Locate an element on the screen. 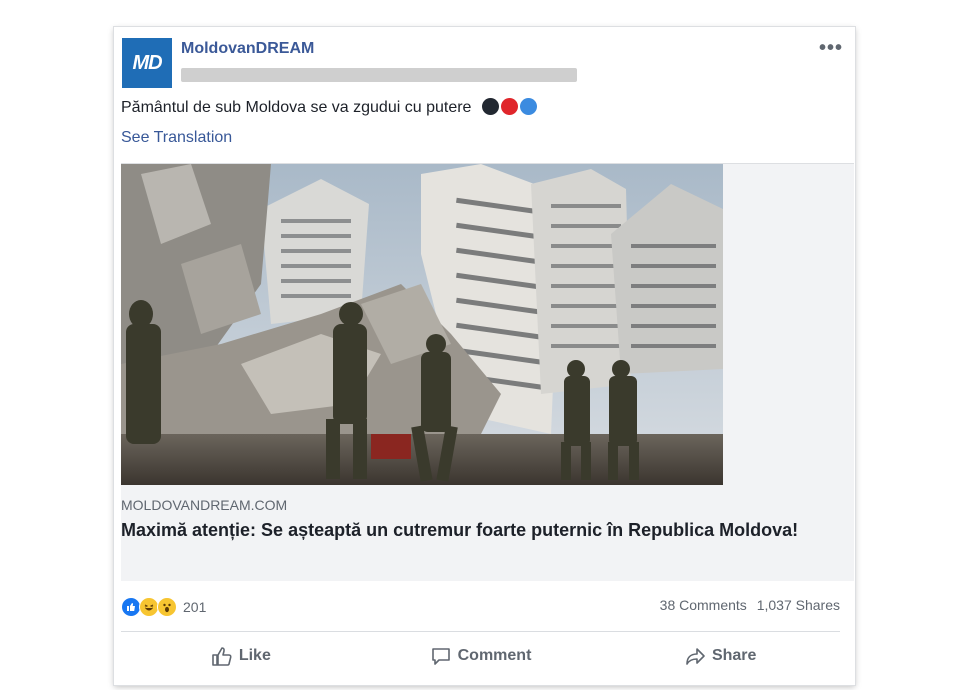 This screenshot has height=690, width=960. thumbs-up-icon is located at coordinates (222, 656).